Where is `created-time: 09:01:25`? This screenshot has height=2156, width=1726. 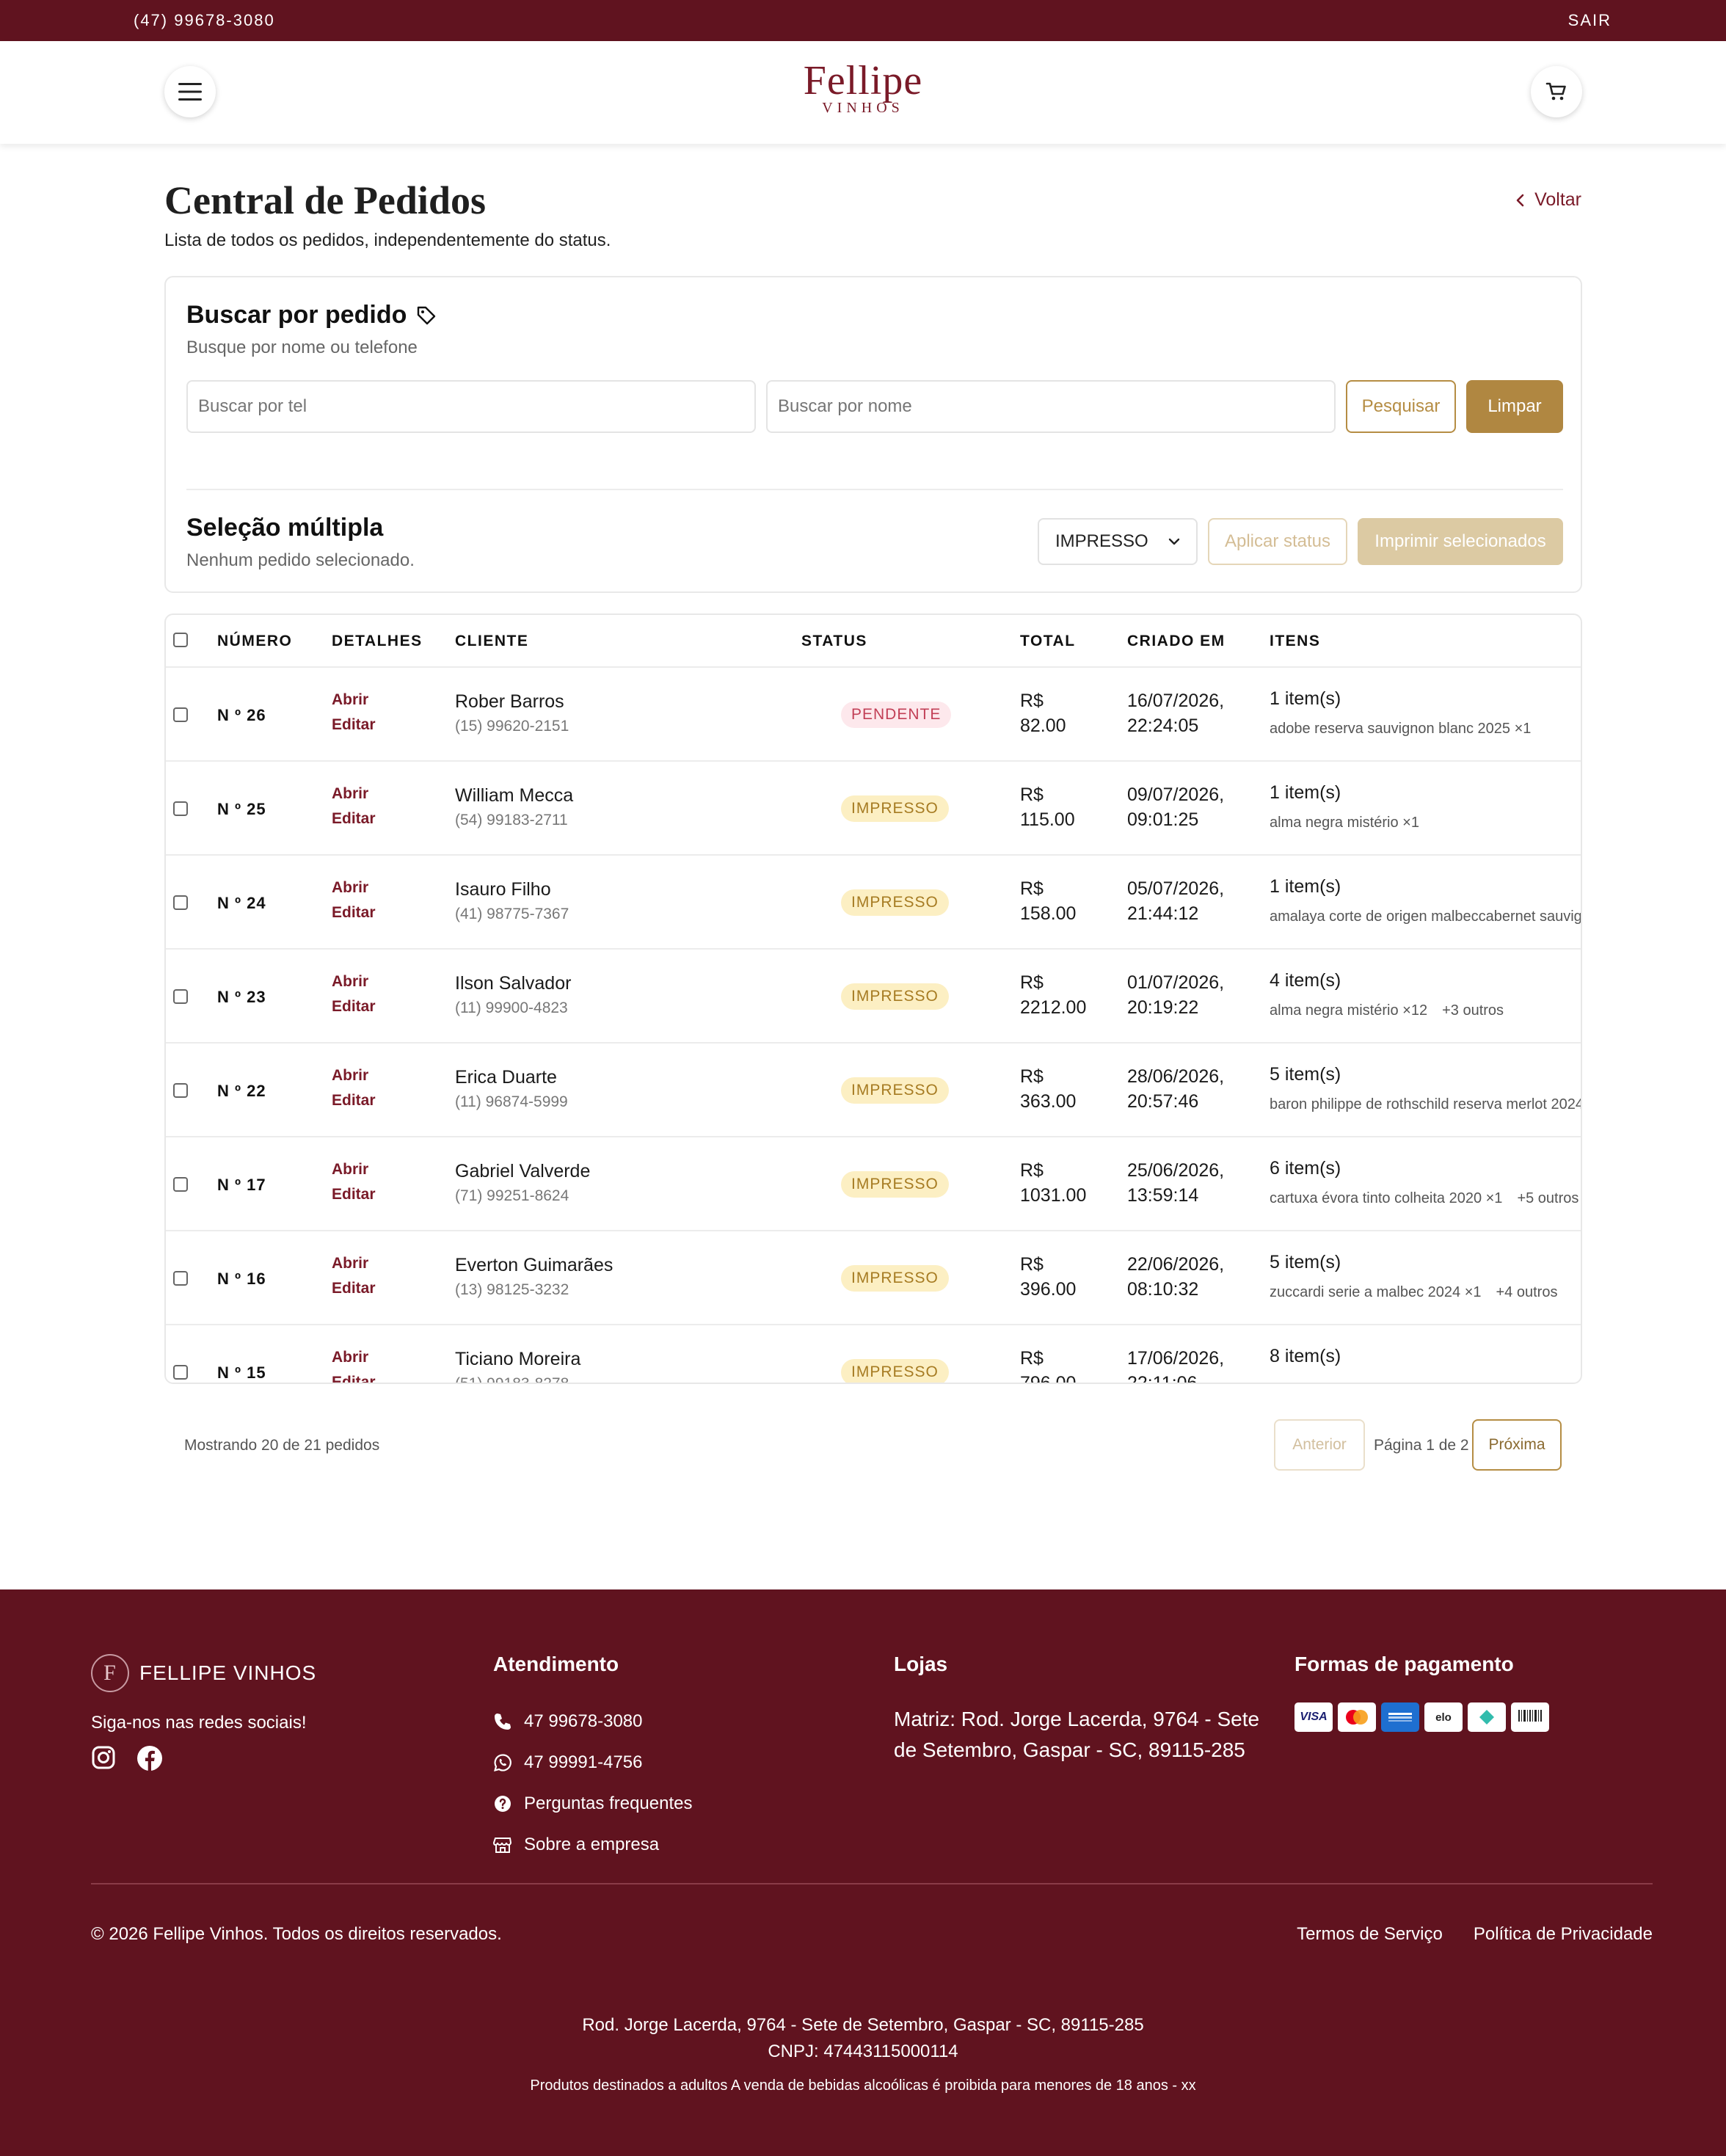
created-time: 09:01:25 is located at coordinates (1163, 820).